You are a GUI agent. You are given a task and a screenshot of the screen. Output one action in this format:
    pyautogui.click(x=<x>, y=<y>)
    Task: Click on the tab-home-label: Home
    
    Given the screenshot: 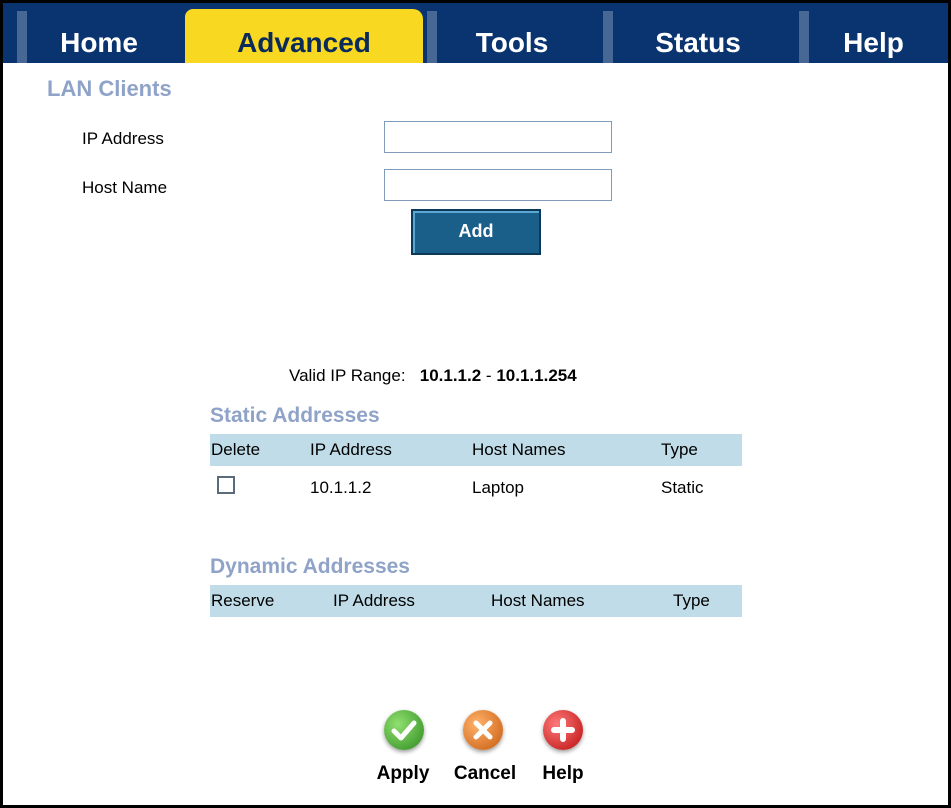 What is the action you would take?
    pyautogui.click(x=99, y=42)
    